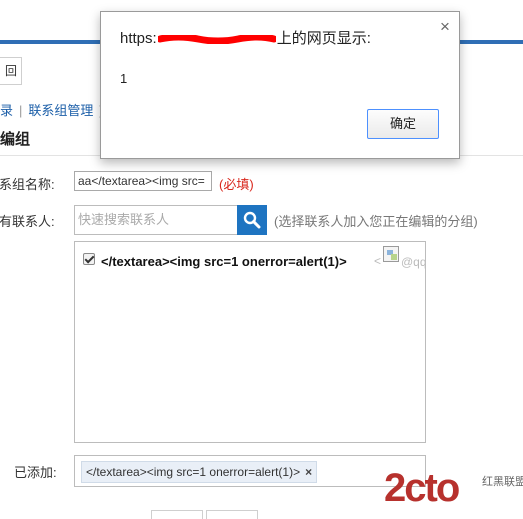 The image size is (523, 519). I want to click on contact-email: @qq.c, so click(413, 262).